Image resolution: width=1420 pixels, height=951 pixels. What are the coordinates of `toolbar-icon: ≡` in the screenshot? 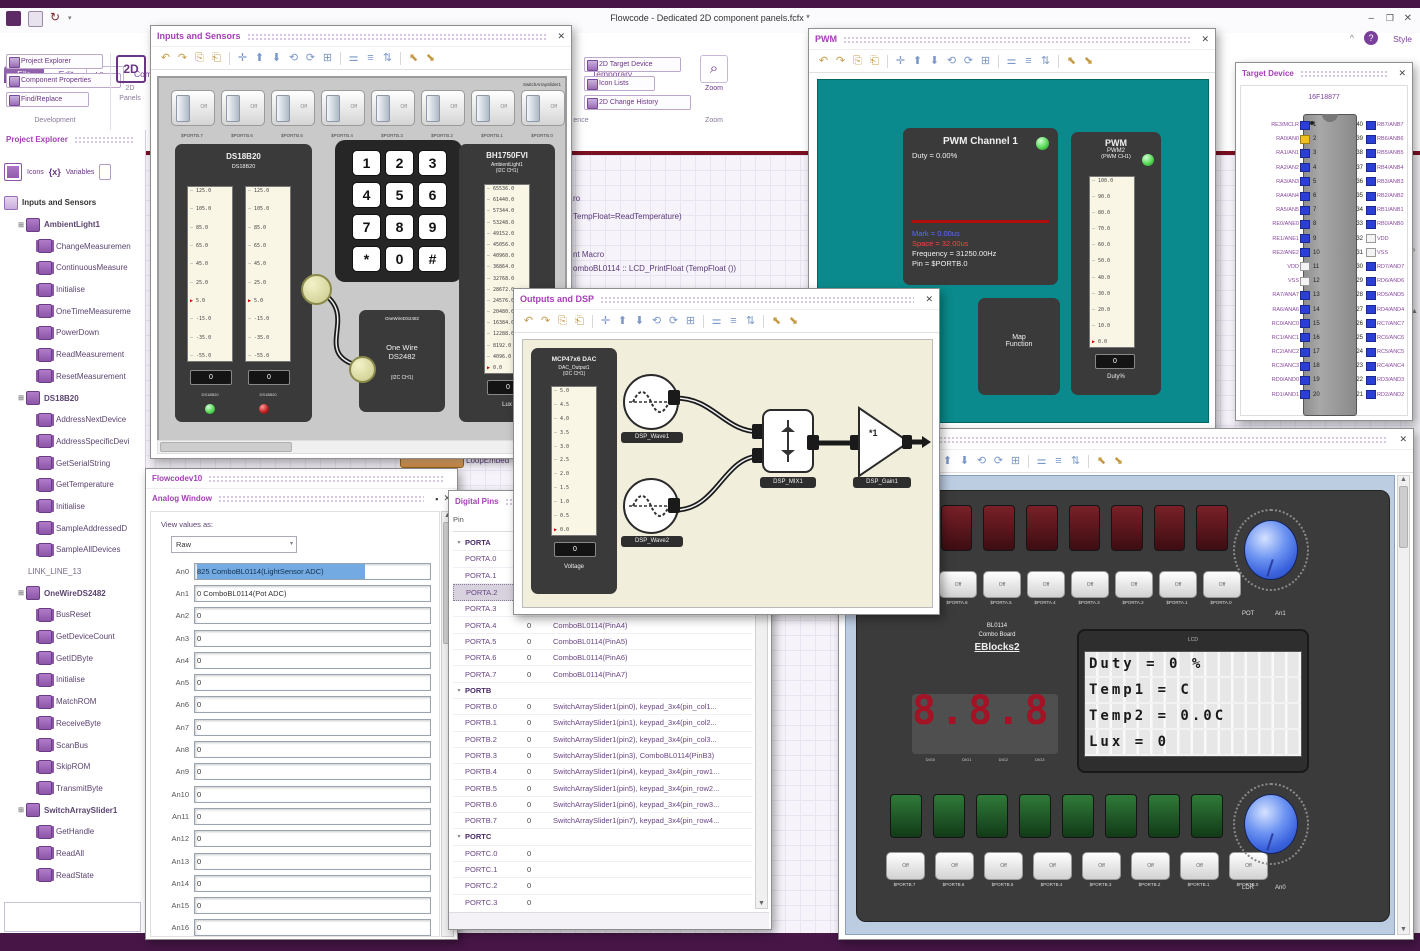 It's located at (370, 58).